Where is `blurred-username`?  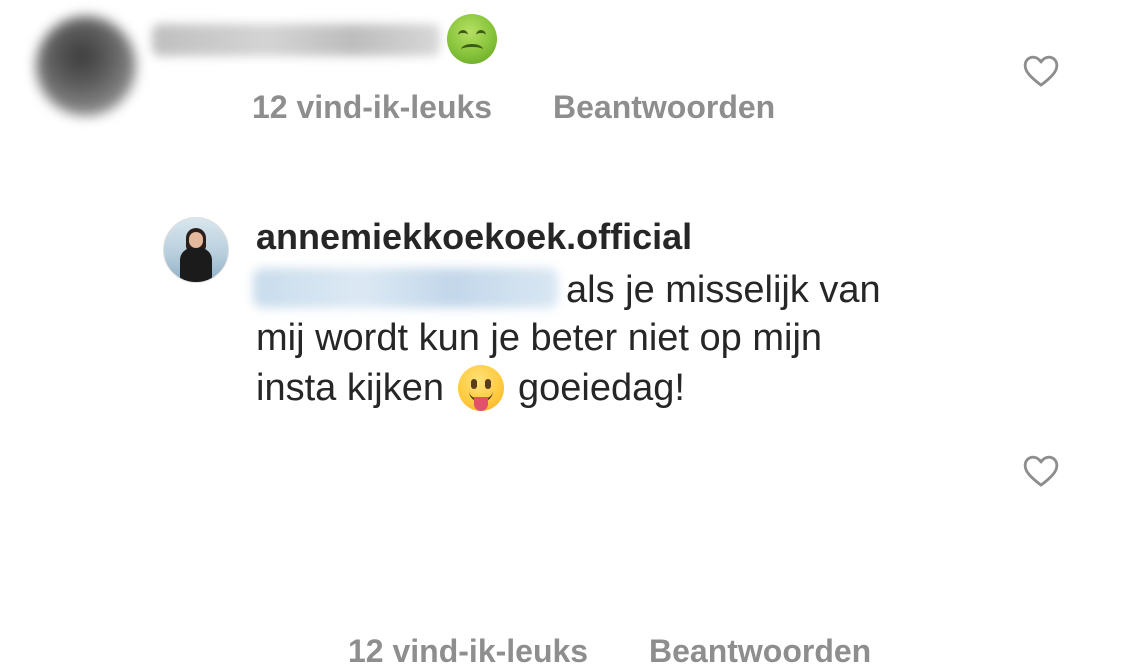 blurred-username is located at coordinates (296, 40).